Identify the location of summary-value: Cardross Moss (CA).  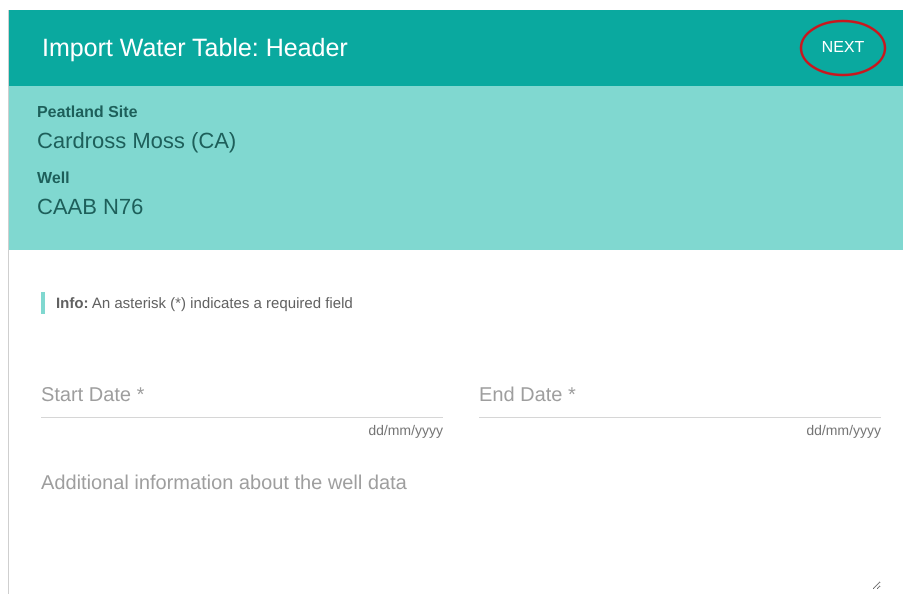
(137, 141).